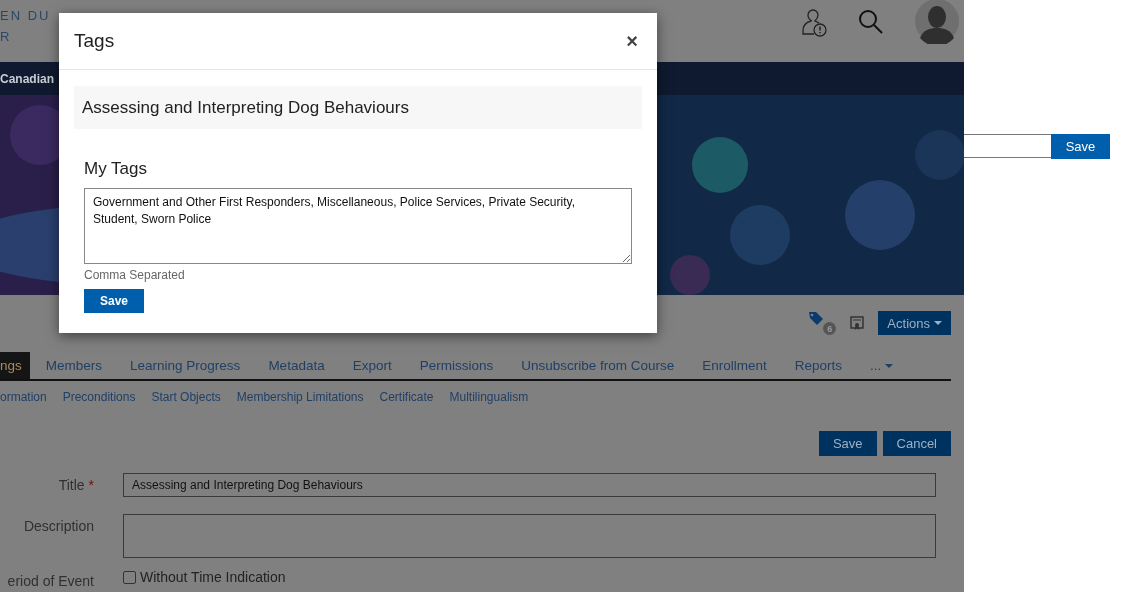  Describe the element at coordinates (91, 485) in the screenshot. I see `required-mark: *` at that location.